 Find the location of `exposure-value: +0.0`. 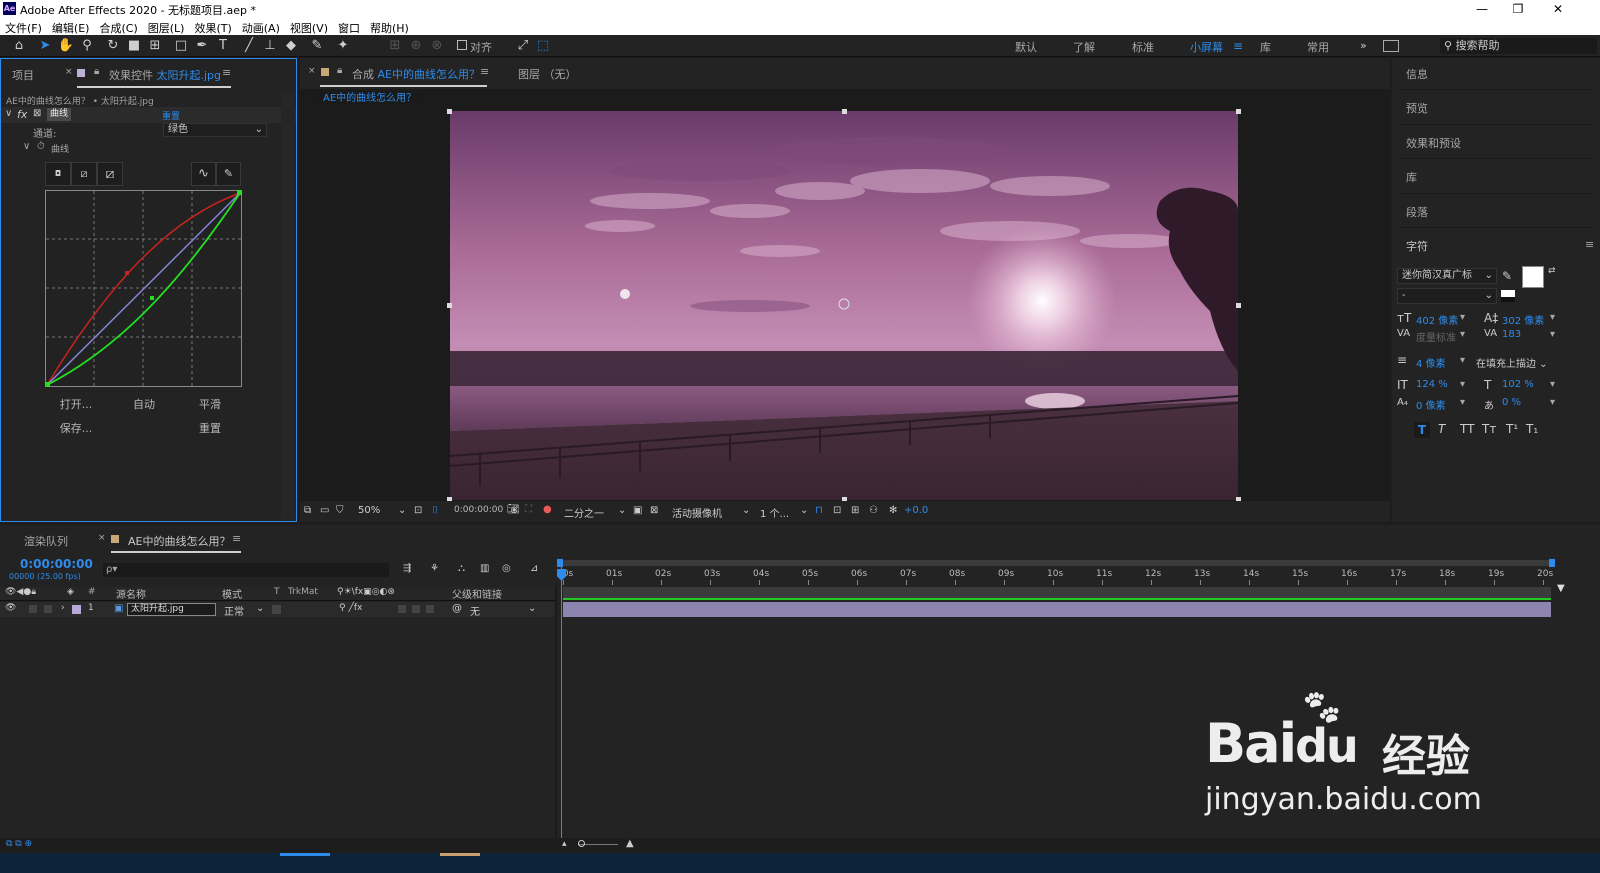

exposure-value: +0.0 is located at coordinates (916, 510).